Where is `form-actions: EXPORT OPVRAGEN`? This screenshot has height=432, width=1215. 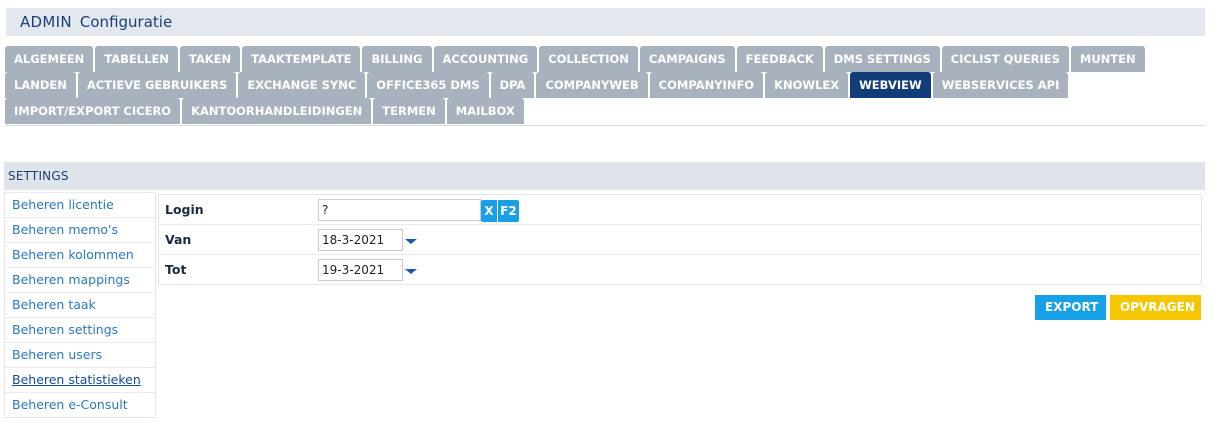
form-actions: EXPORT OPVRAGEN is located at coordinates (1118, 307).